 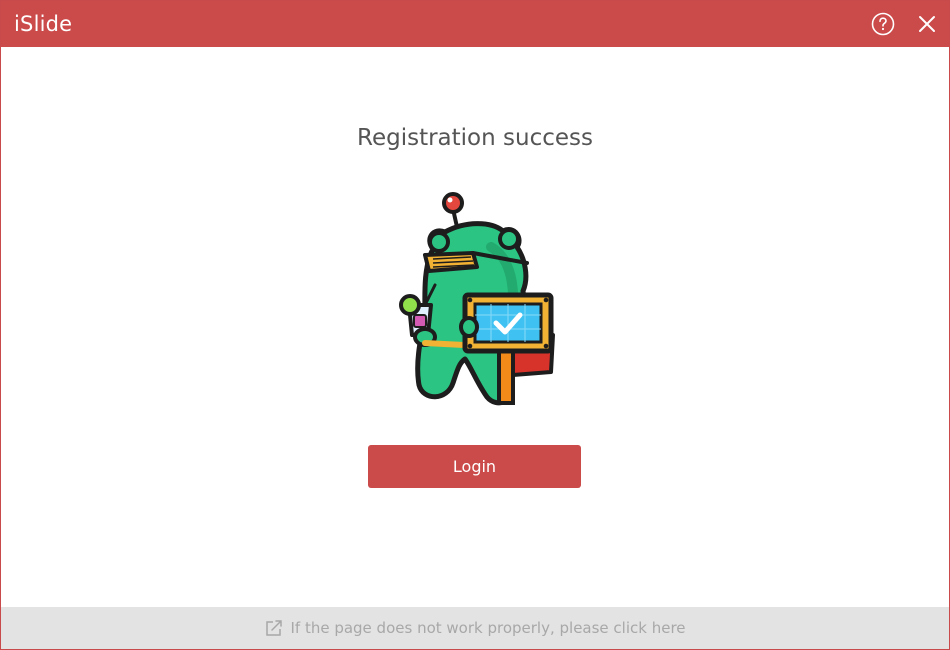 What do you see at coordinates (905, 24) in the screenshot?
I see `window-controls` at bounding box center [905, 24].